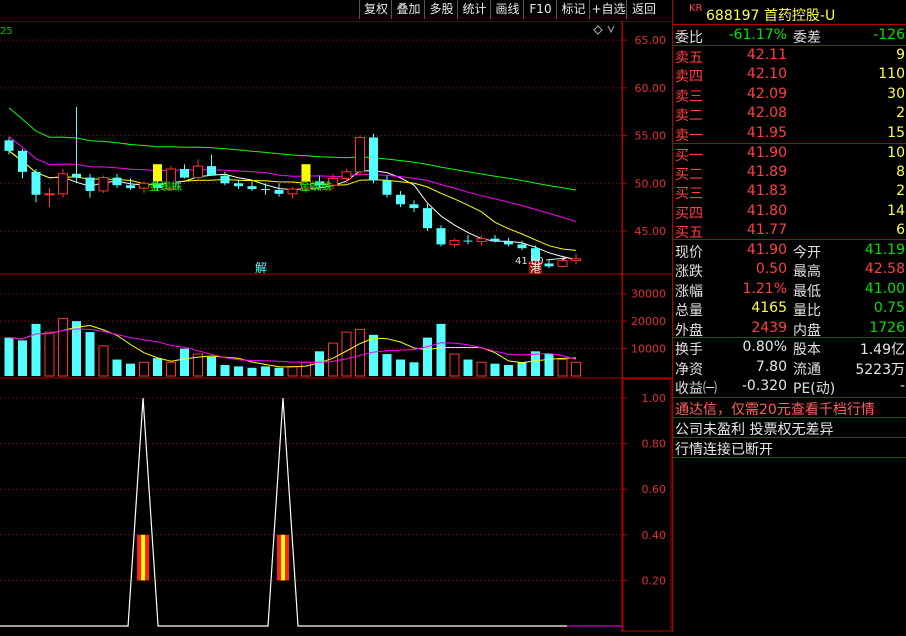  What do you see at coordinates (884, 250) in the screenshot?
I see `stat-value: 41.19` at bounding box center [884, 250].